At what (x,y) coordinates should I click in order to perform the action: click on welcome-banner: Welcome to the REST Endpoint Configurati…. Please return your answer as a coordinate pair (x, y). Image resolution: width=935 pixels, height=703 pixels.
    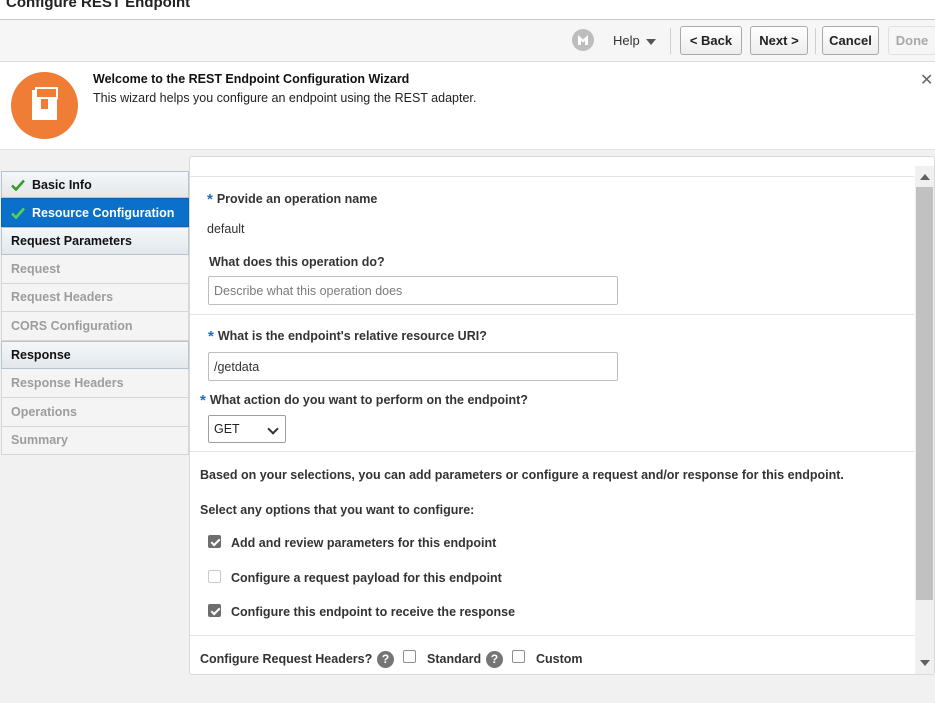
    Looking at the image, I should click on (467, 106).